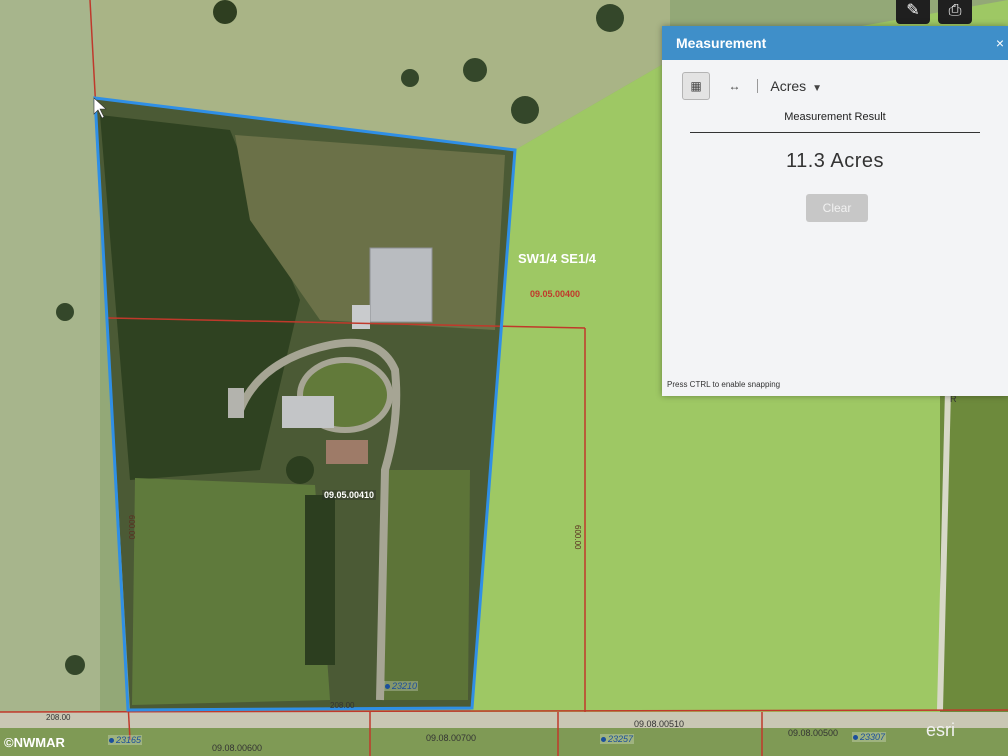 The height and width of the screenshot is (756, 1008). What do you see at coordinates (1000, 43) in the screenshot?
I see `close-icon: ×` at bounding box center [1000, 43].